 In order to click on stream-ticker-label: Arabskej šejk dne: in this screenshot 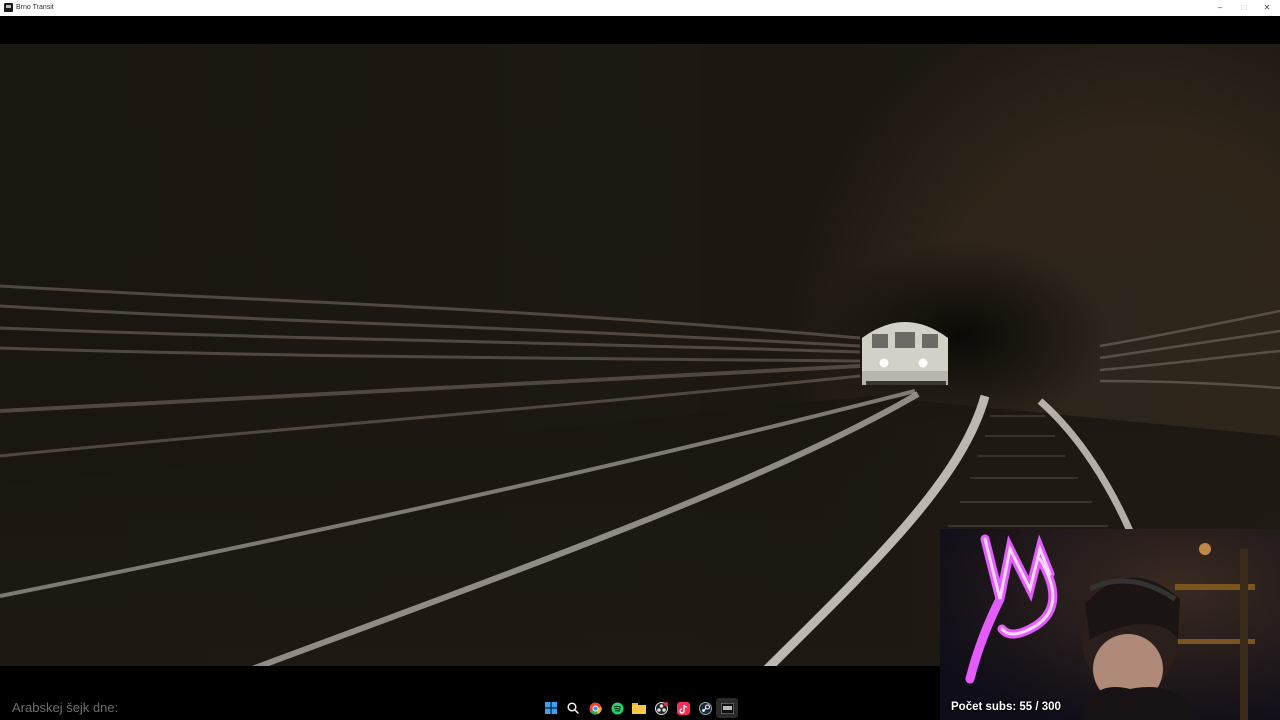, I will do `click(65, 707)`.